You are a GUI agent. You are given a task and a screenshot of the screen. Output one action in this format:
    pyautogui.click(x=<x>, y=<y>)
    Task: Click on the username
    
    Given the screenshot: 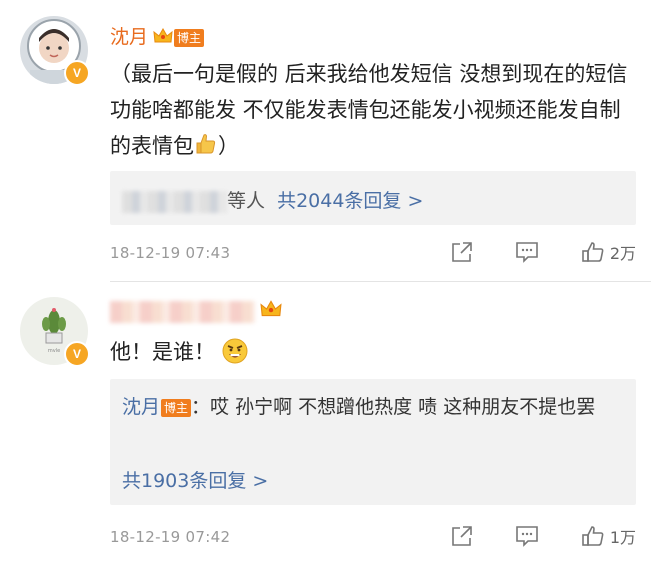 What is the action you would take?
    pyautogui.click(x=196, y=311)
    